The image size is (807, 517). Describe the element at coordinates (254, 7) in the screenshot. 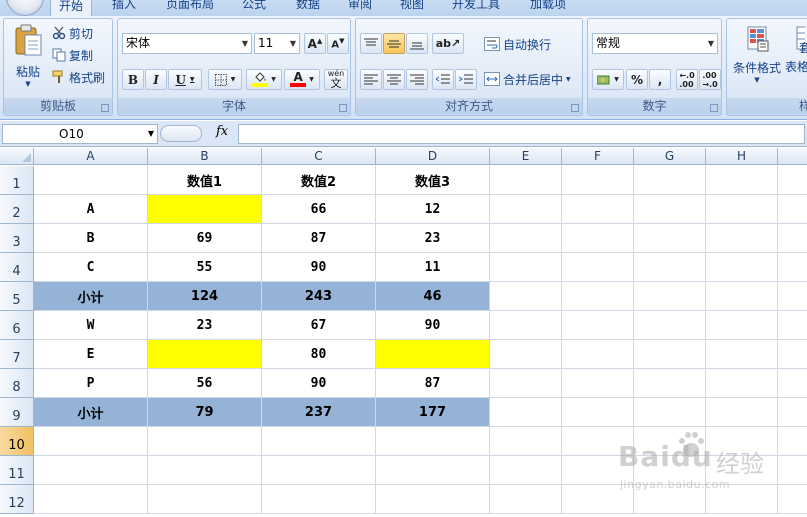

I see `tab-formulas: 公式` at that location.